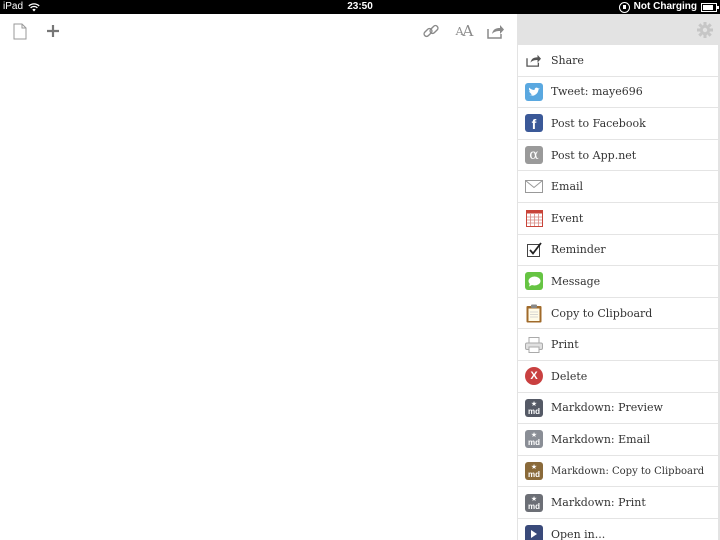 This screenshot has width=720, height=540. What do you see at coordinates (459, 31) in the screenshot?
I see `font-small-a: A` at bounding box center [459, 31].